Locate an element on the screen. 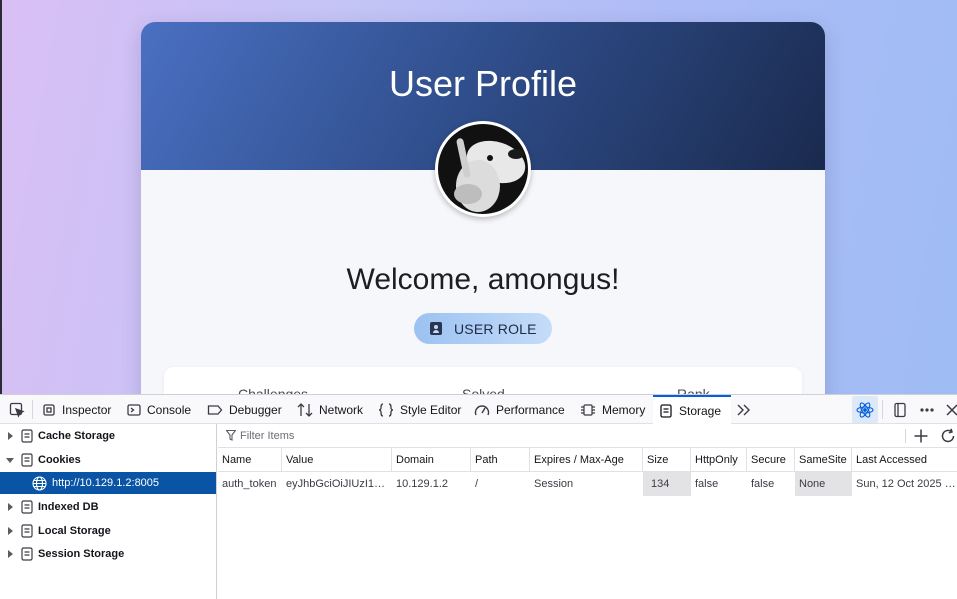  column-header-value: Value is located at coordinates (337, 460).